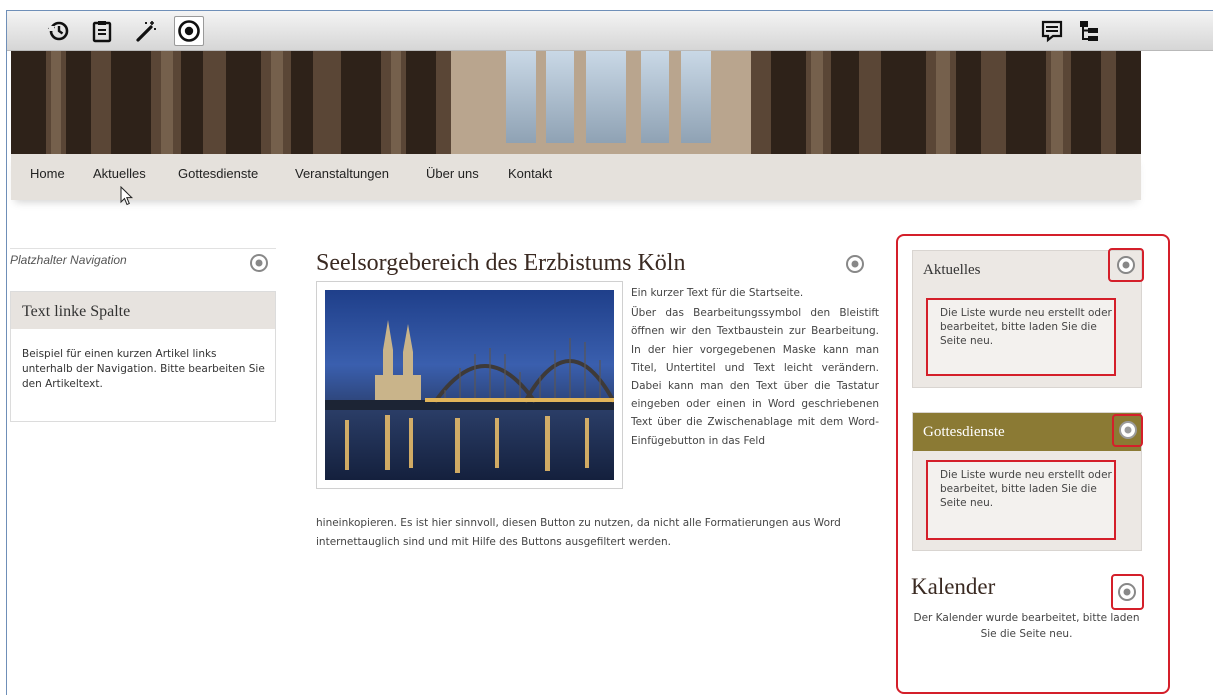 This screenshot has width=1213, height=695. Describe the element at coordinates (1027, 432) in the screenshot. I see `gottesdienste-box-title: Gottesdienste` at that location.